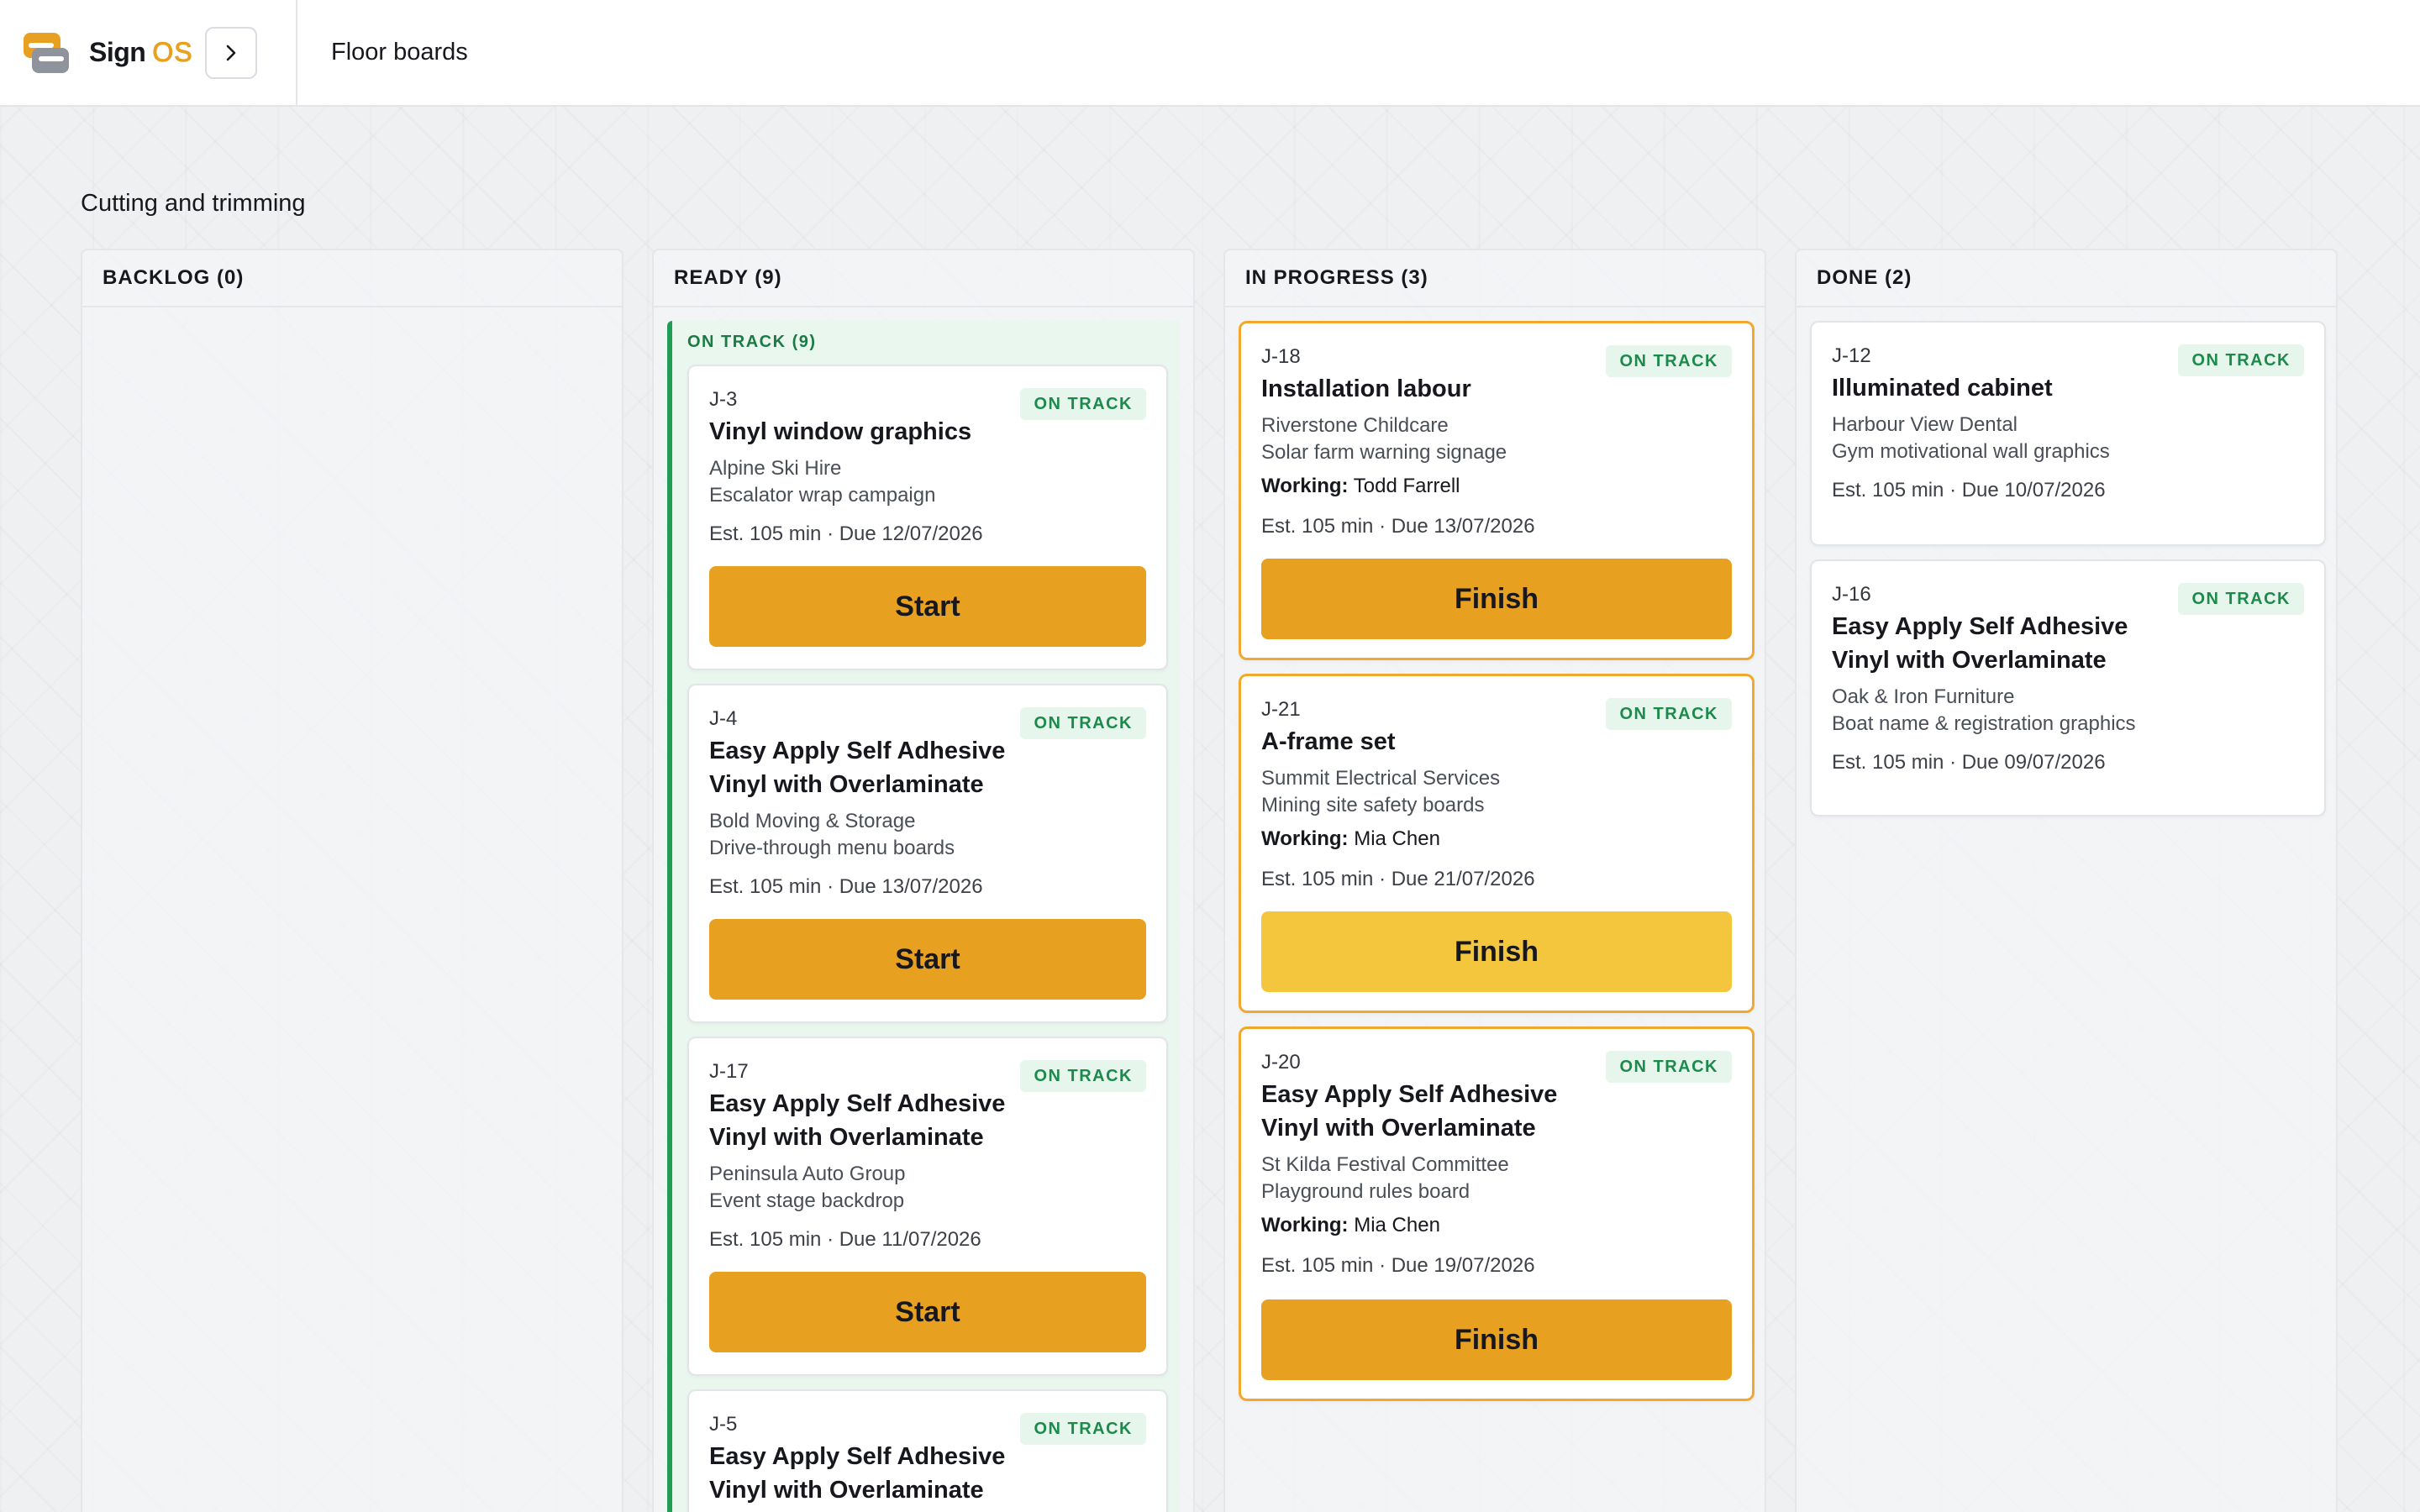 The width and height of the screenshot is (2420, 1512). What do you see at coordinates (1385, 1164) in the screenshot?
I see `job-customer: St Kilda Festival Committee` at bounding box center [1385, 1164].